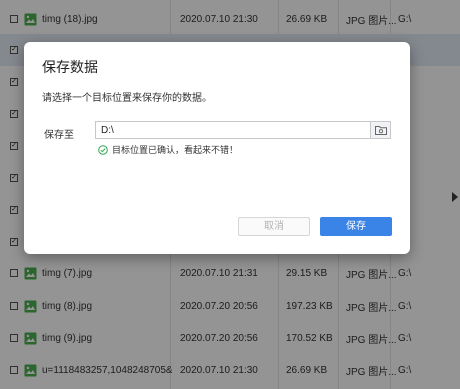  What do you see at coordinates (70, 67) in the screenshot?
I see `dialog-title: 保存数据` at bounding box center [70, 67].